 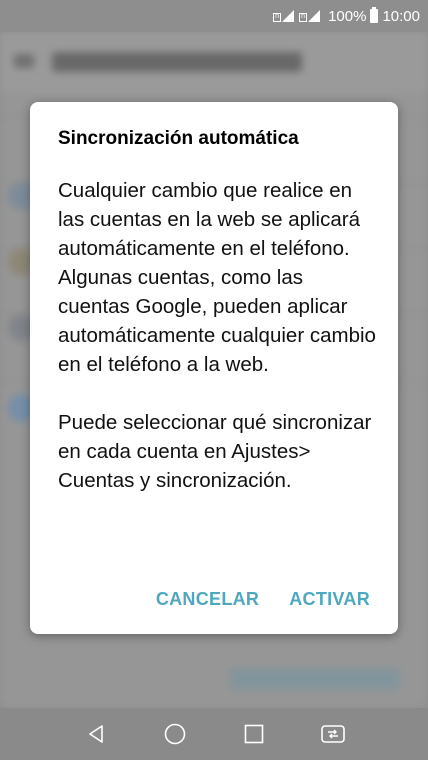 I want to click on sim1-signal-icon: n, so click(x=285, y=16).